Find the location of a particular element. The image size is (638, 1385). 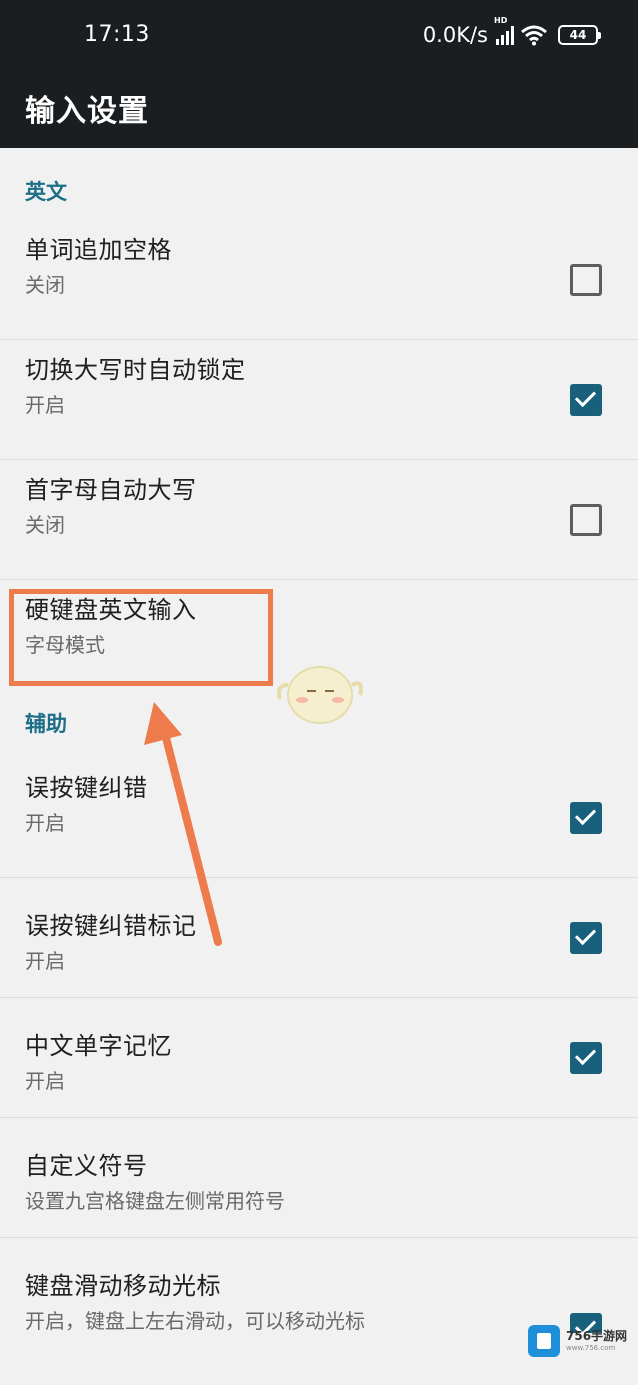

mascot-sticker-icon is located at coordinates (320, 695).